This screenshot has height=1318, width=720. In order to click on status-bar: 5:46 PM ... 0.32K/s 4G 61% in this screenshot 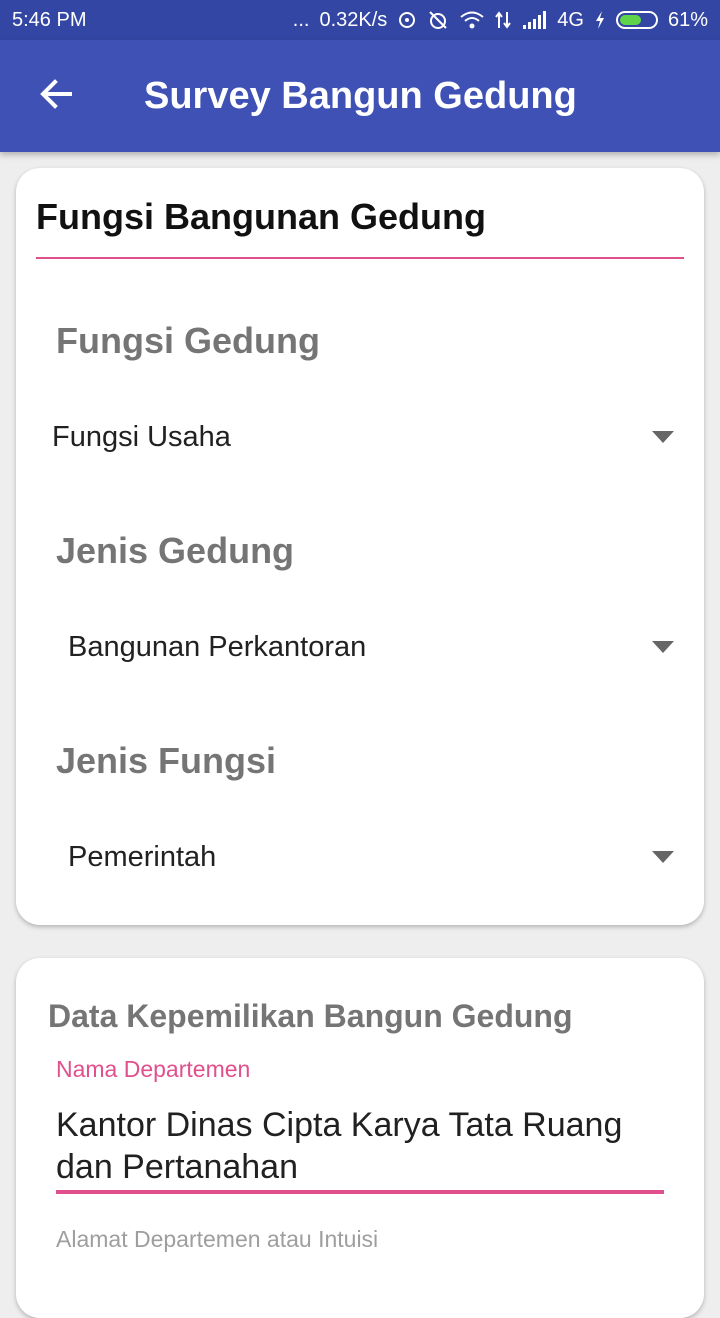, I will do `click(360, 20)`.